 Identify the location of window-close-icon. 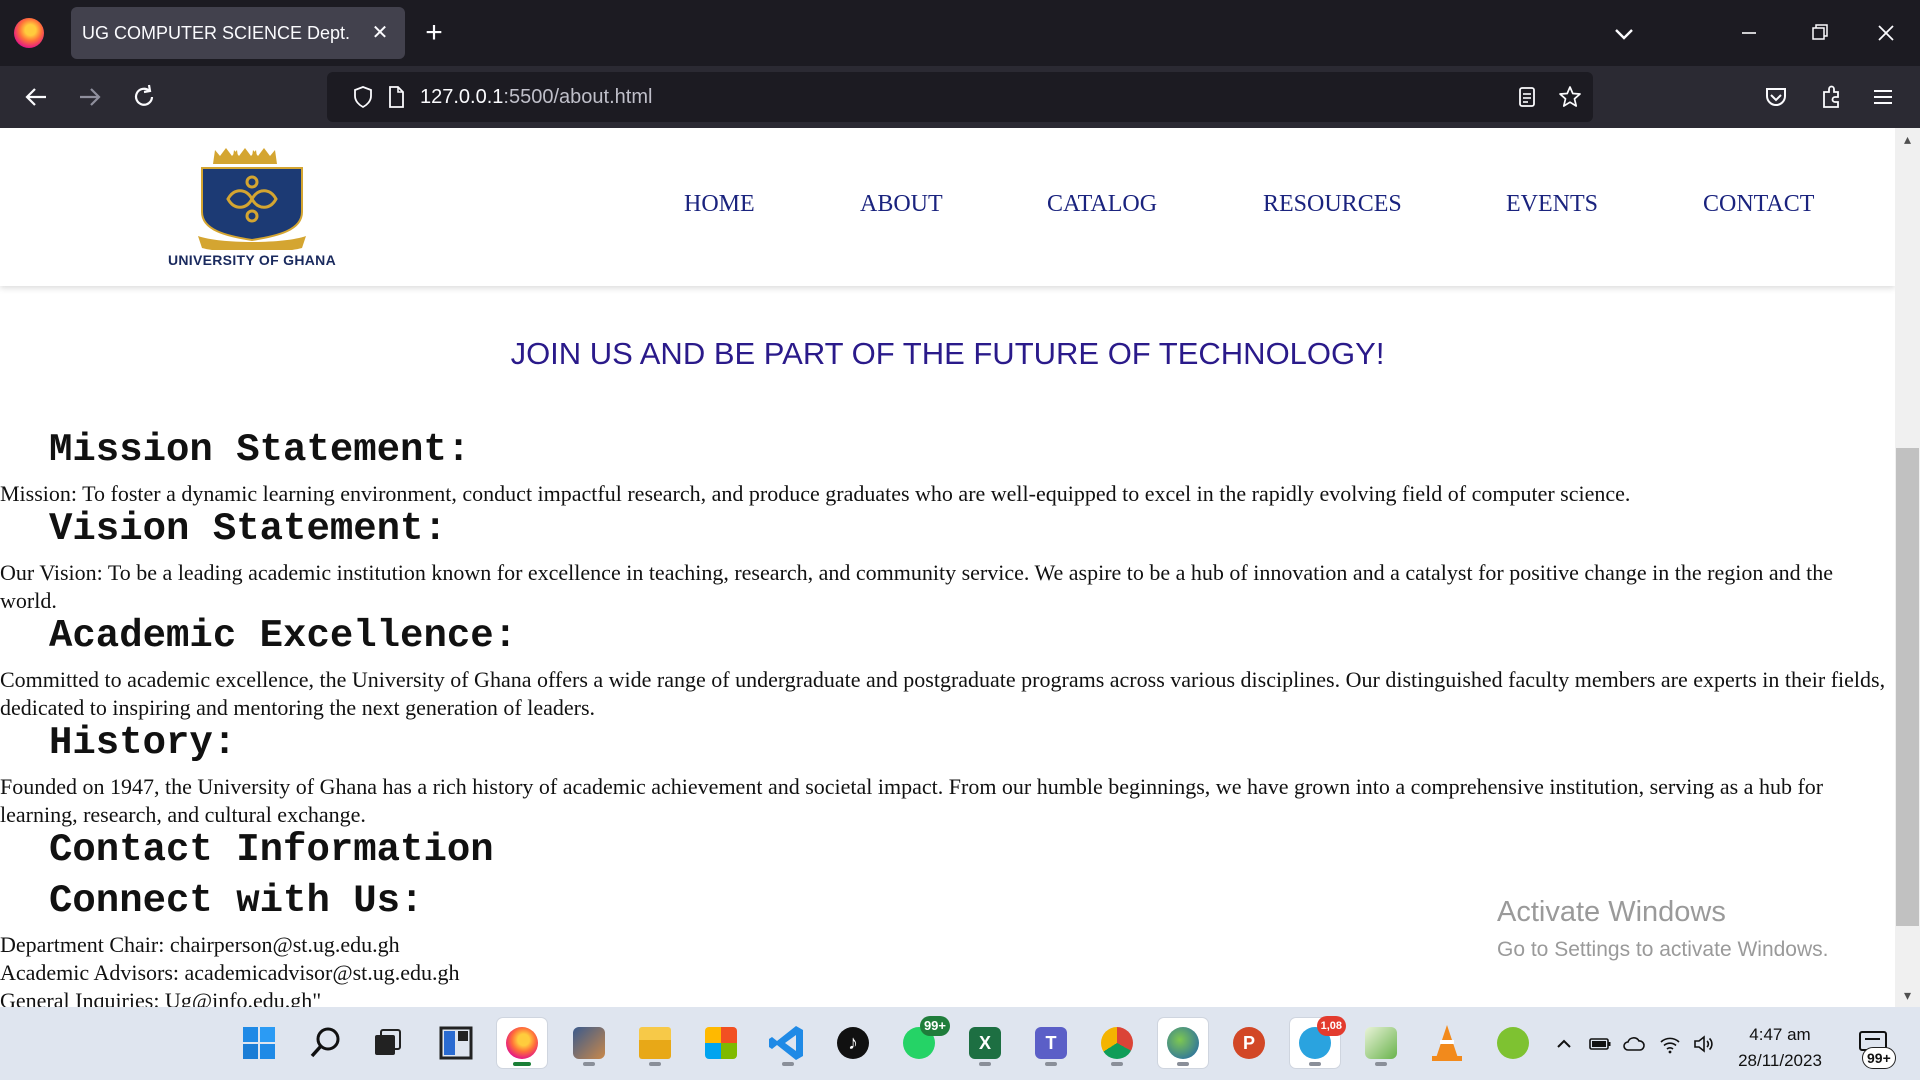
(1886, 33).